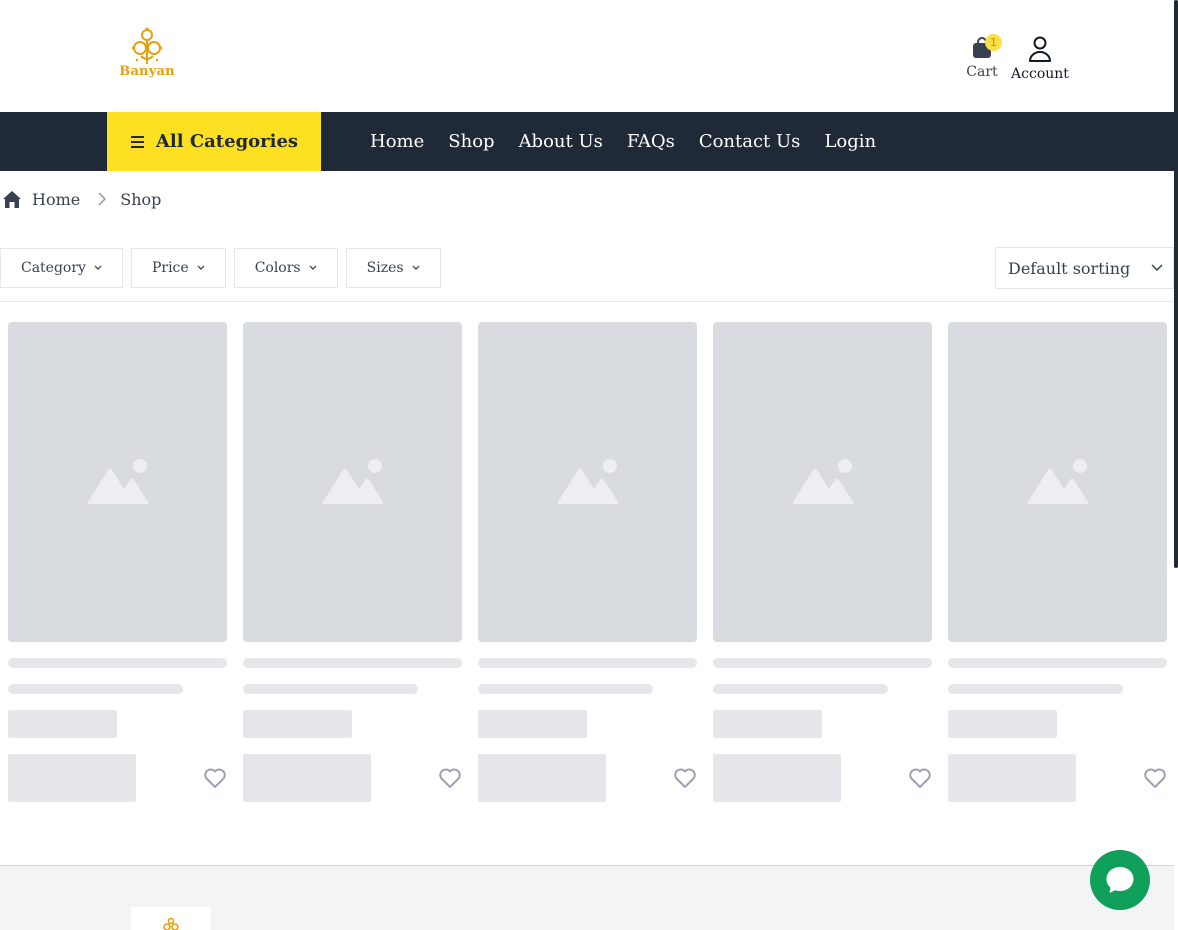 Image resolution: width=1178 pixels, height=930 pixels. Describe the element at coordinates (397, 141) in the screenshot. I see `nav-link-home: Home` at that location.